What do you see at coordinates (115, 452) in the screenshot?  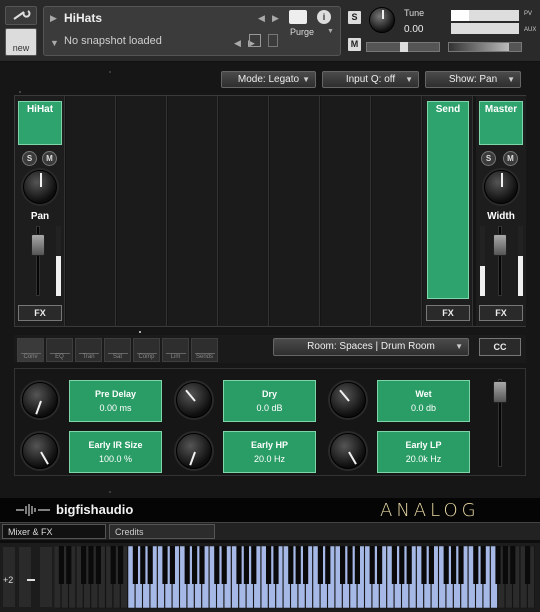 I see `early-ir-size-box: Early IR Size 100.0 %` at bounding box center [115, 452].